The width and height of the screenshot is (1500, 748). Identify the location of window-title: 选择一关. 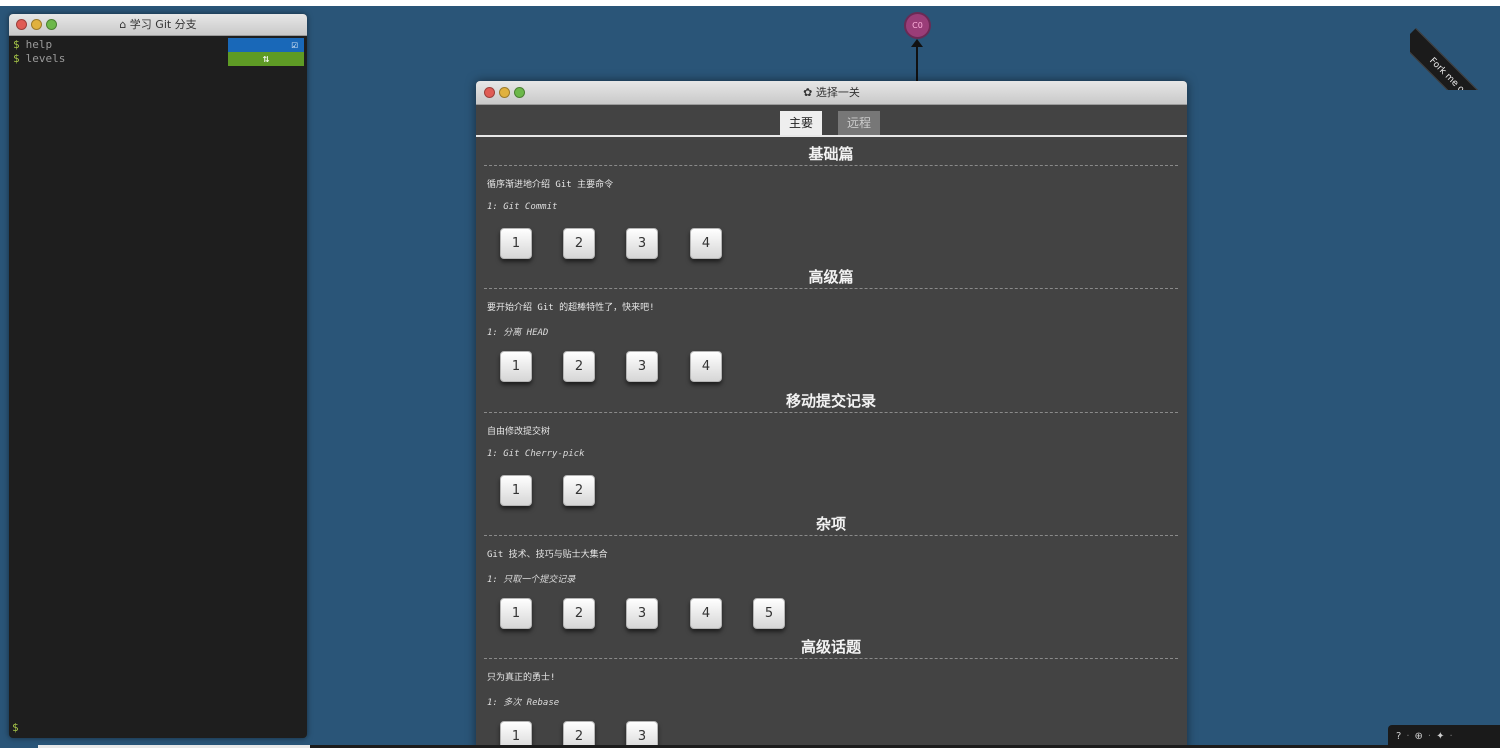
(837, 92).